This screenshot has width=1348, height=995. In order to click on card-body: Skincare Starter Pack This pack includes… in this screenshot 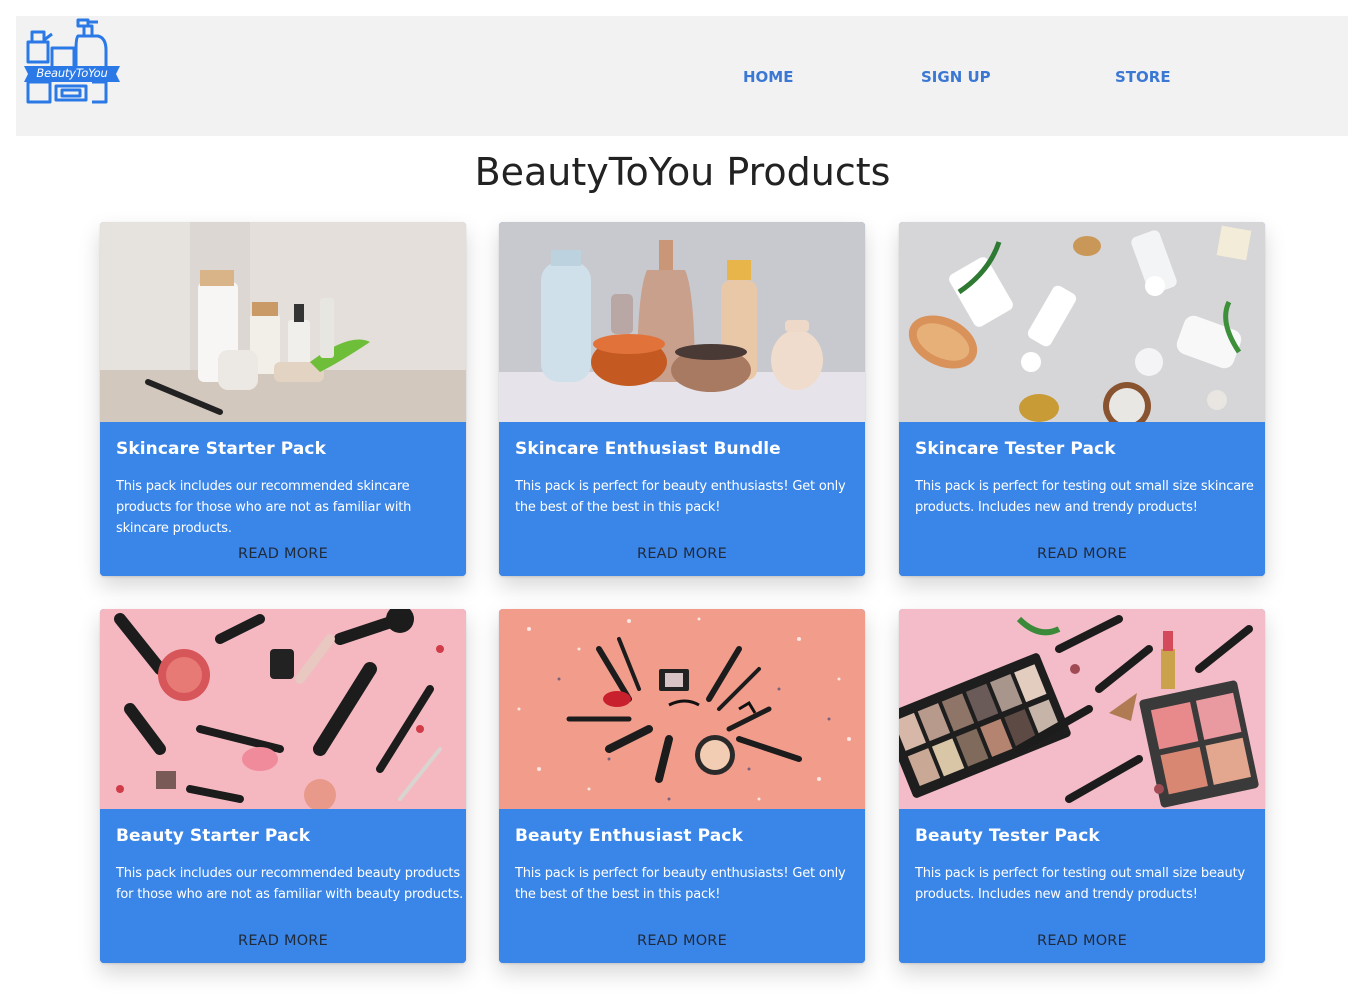, I will do `click(283, 499)`.